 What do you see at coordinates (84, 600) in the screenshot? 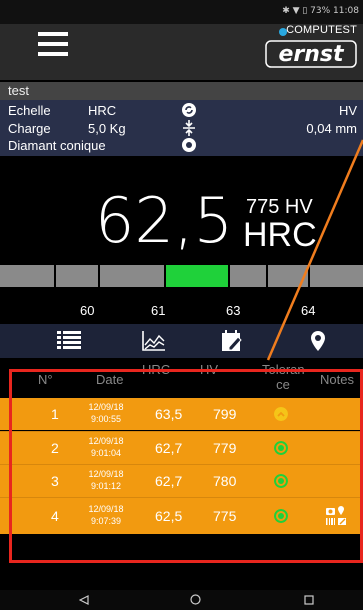
I see `back-icon` at bounding box center [84, 600].